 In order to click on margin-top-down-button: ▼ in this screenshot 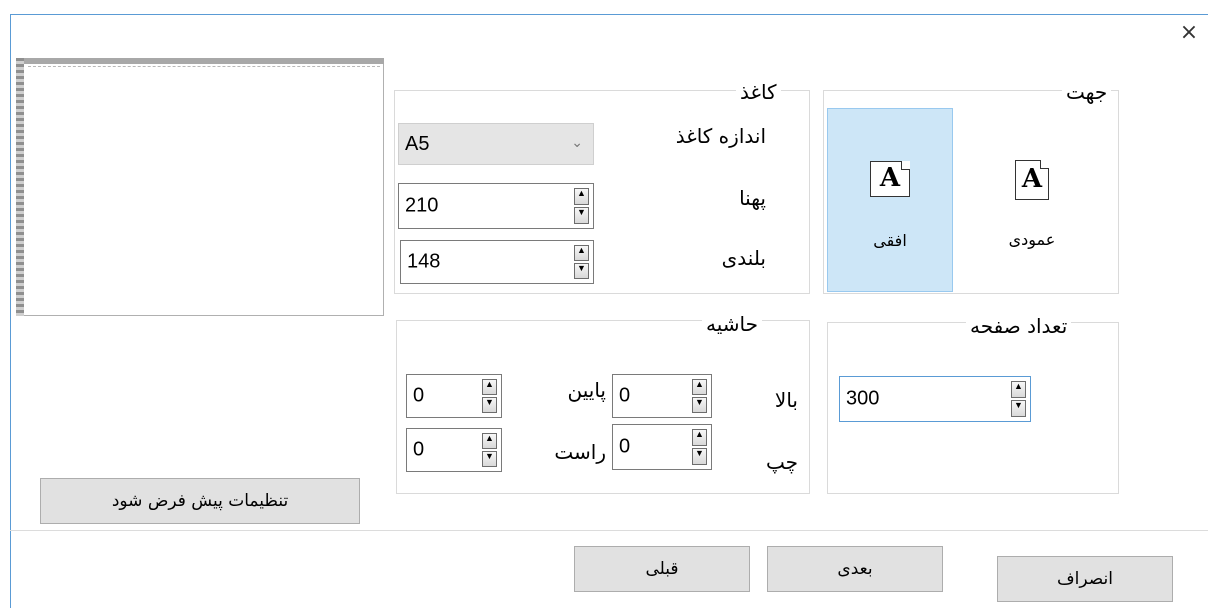, I will do `click(699, 405)`.